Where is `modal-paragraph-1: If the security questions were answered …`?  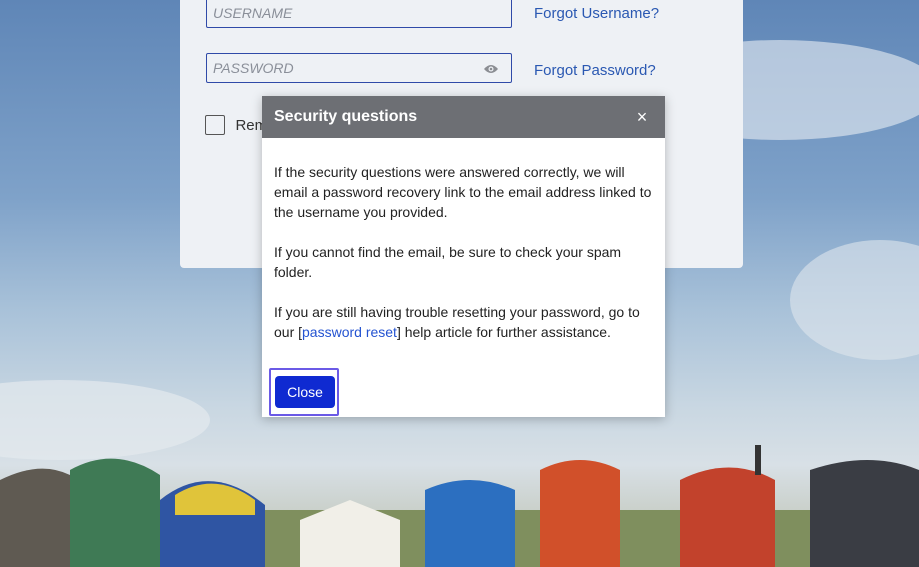 modal-paragraph-1: If the security questions were answered … is located at coordinates (463, 192).